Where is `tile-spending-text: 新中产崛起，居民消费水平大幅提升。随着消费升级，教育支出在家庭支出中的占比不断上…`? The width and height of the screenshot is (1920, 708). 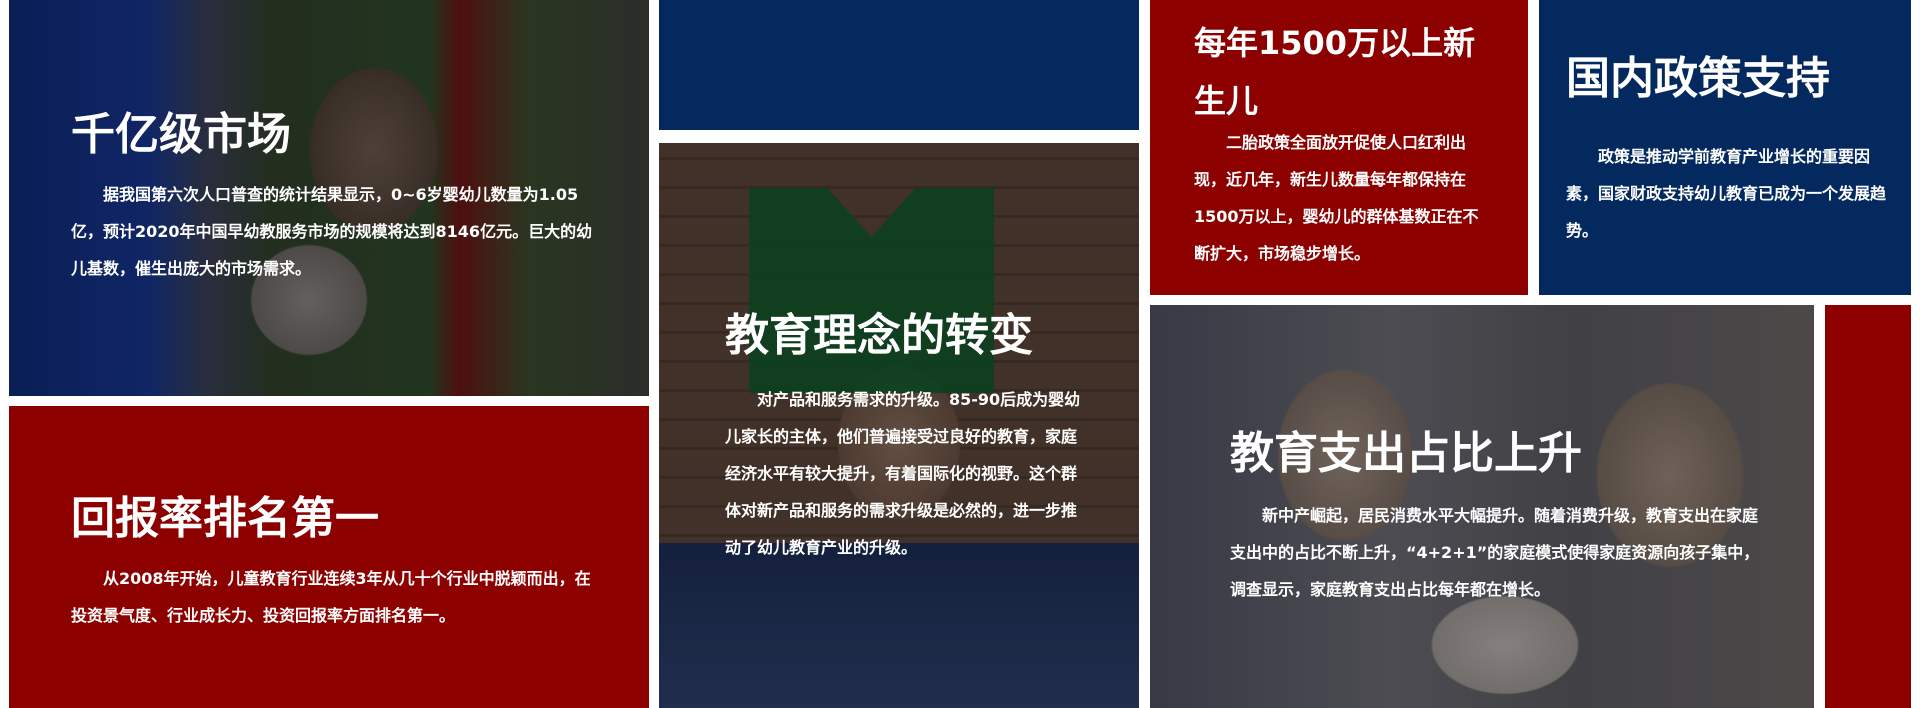 tile-spending-text: 新中产崛起，居民消费水平大幅提升。随着消费升级，教育支出在家庭支出中的占比不断上… is located at coordinates (1495, 552).